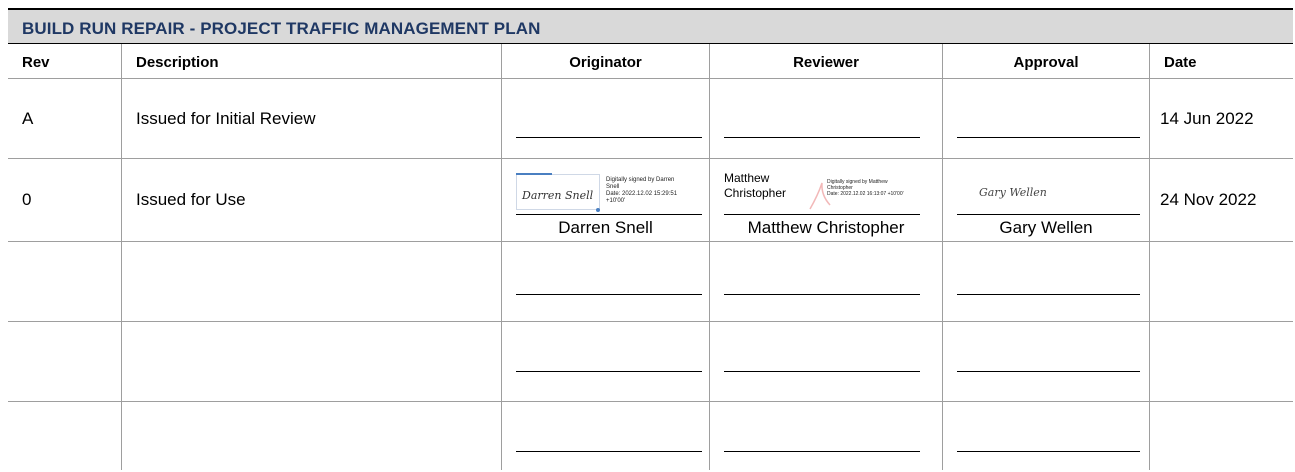 The width and height of the screenshot is (1295, 472). I want to click on header-originator-cell: Originator, so click(606, 61).